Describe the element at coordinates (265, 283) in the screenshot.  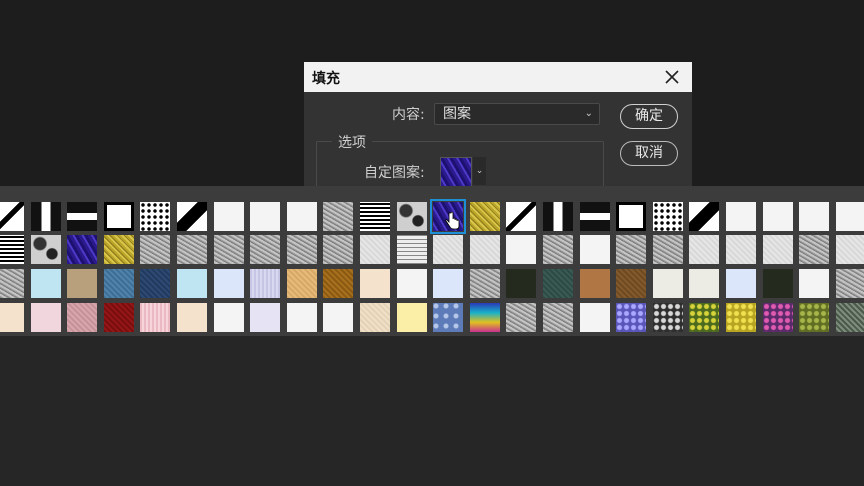
I see `pattern-swatch-lilac` at that location.